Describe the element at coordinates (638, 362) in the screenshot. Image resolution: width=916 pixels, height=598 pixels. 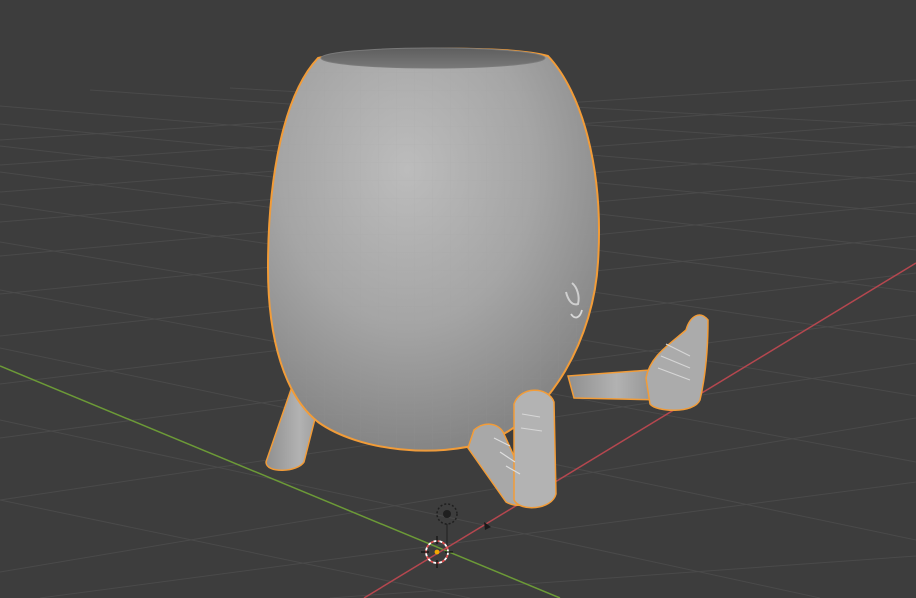
I see `right-extended-leg` at that location.